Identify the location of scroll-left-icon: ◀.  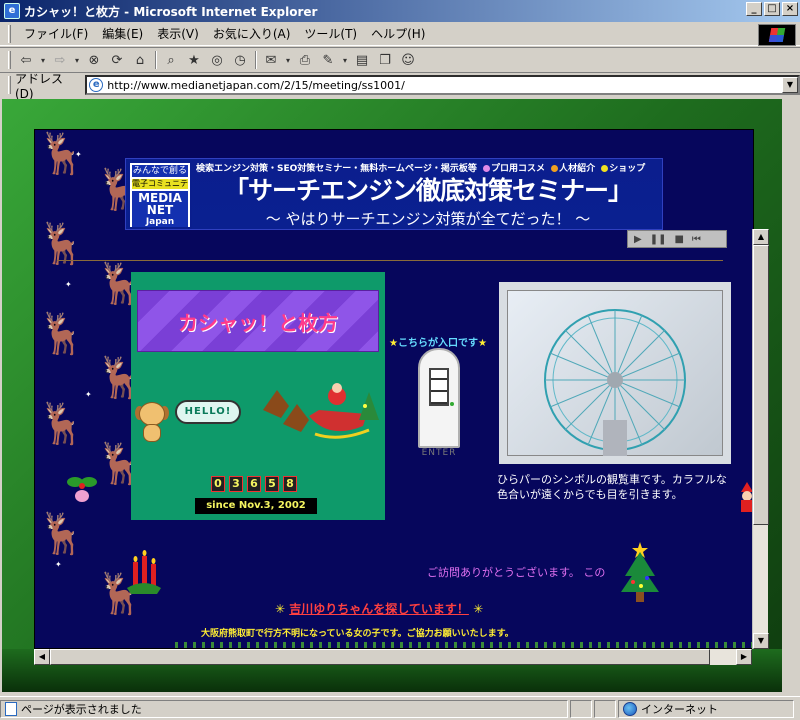
(42, 657).